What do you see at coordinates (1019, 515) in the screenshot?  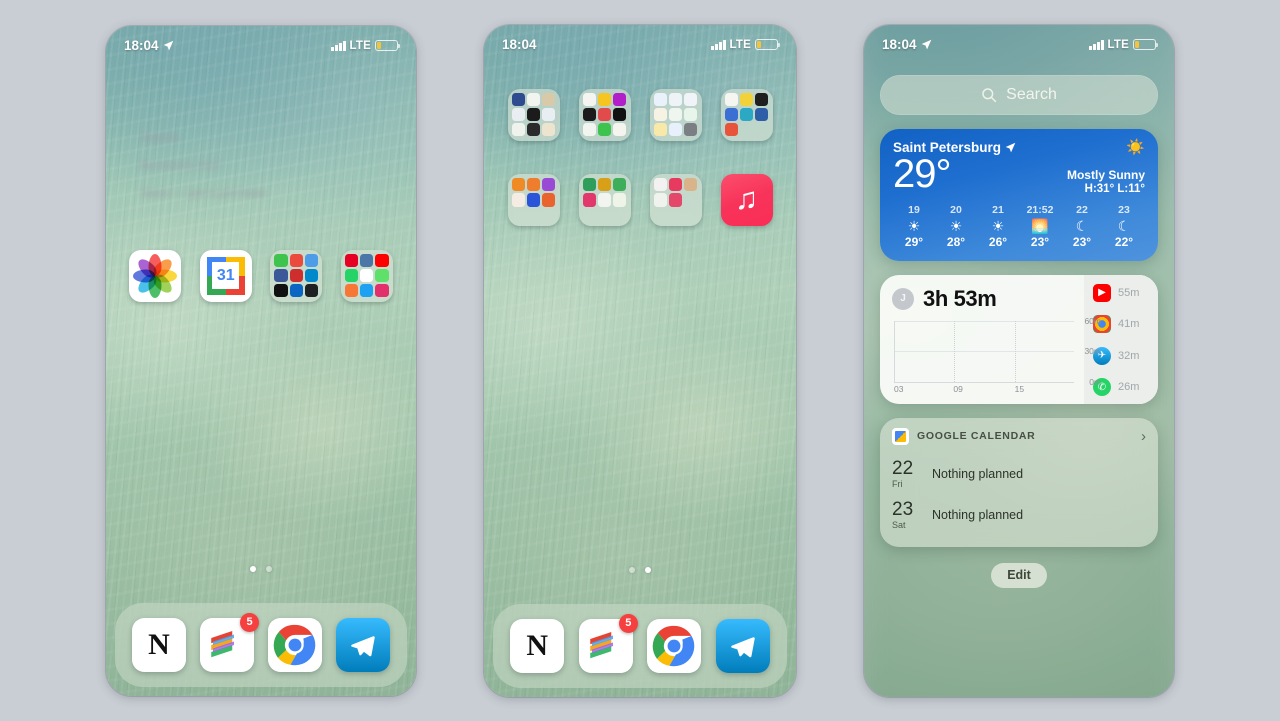 I see `calendar-day-row: 23 Sat Nothing planned` at bounding box center [1019, 515].